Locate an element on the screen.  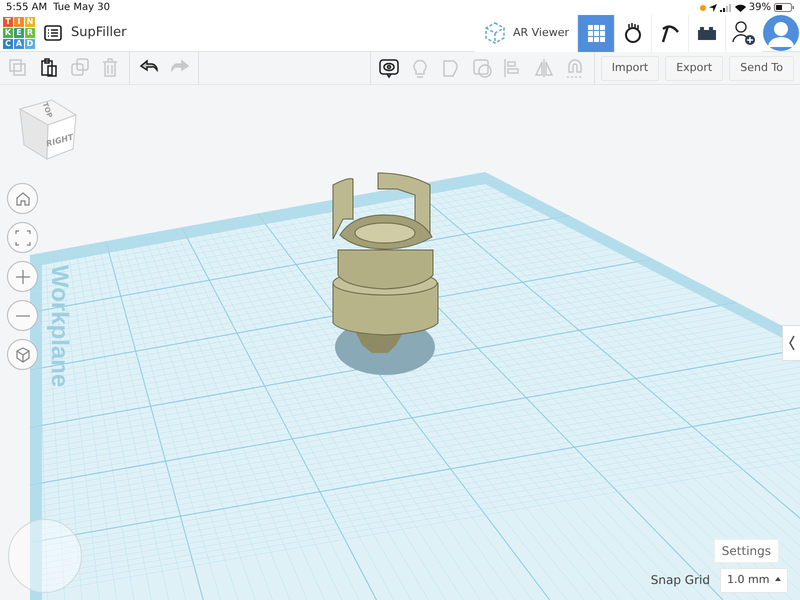
status-time: 5:55 AM is located at coordinates (27, 8).